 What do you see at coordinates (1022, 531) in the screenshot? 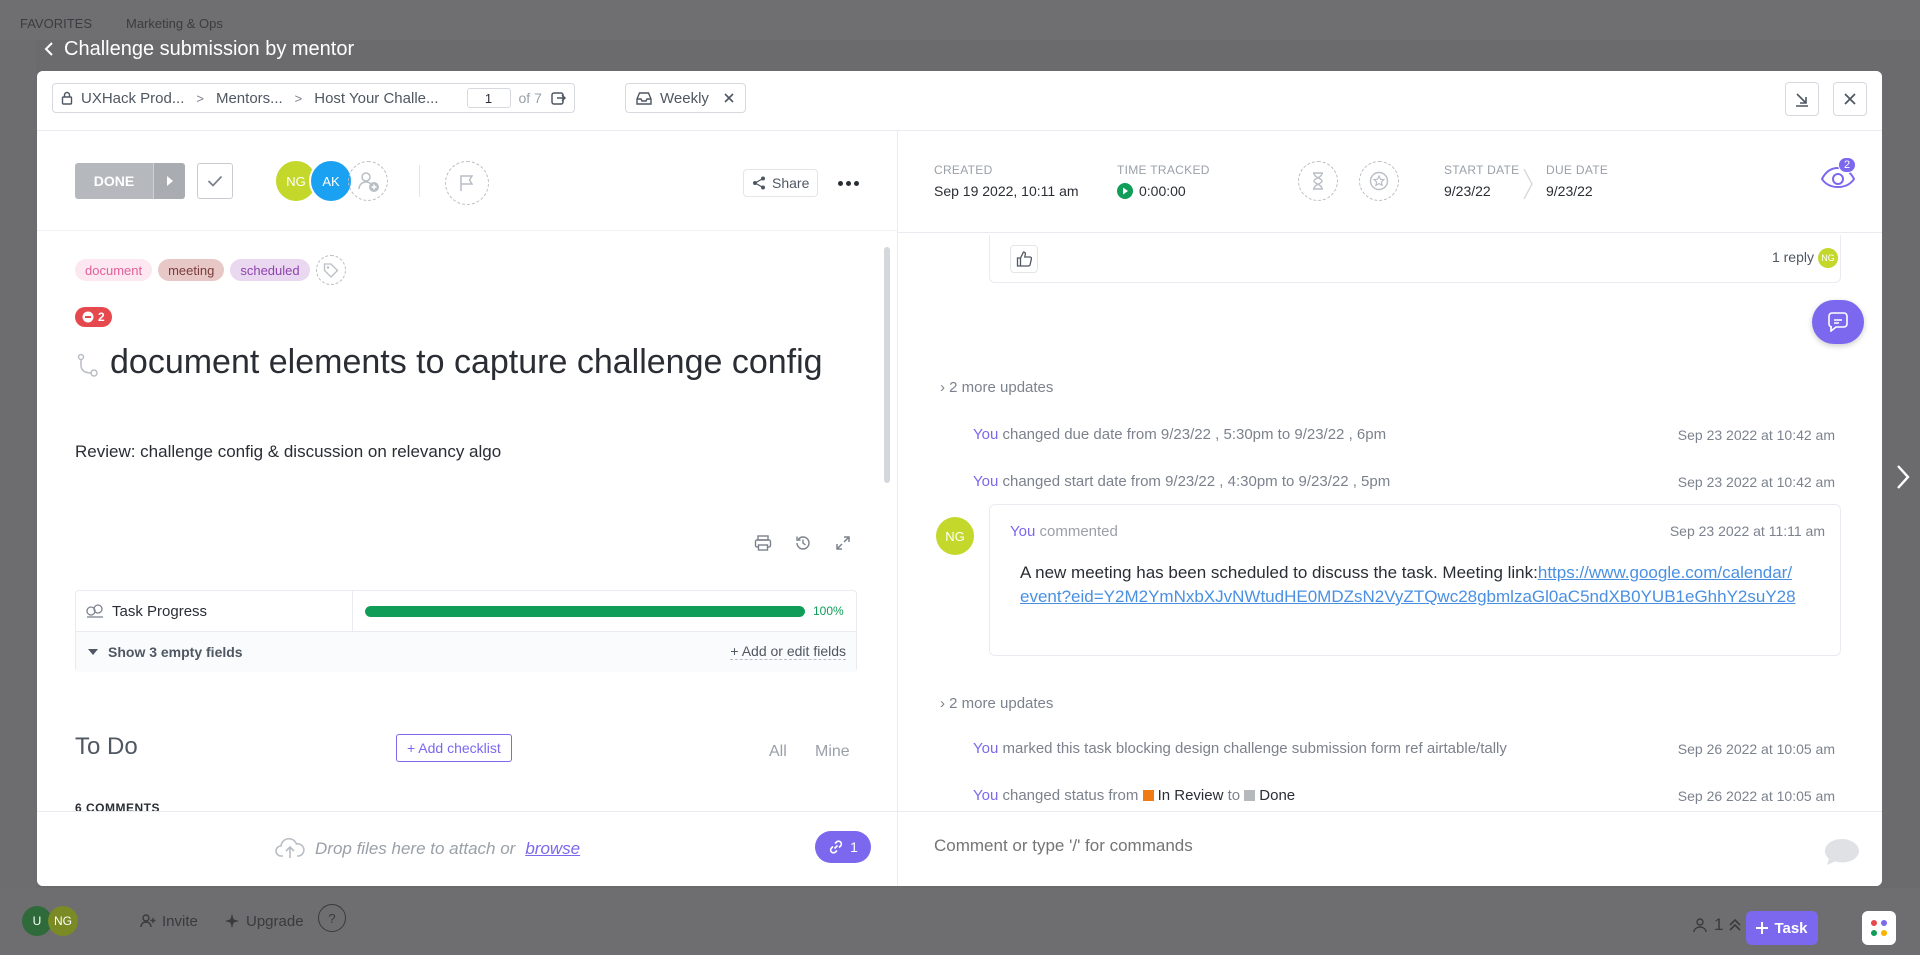
I see `comment-author: You` at bounding box center [1022, 531].